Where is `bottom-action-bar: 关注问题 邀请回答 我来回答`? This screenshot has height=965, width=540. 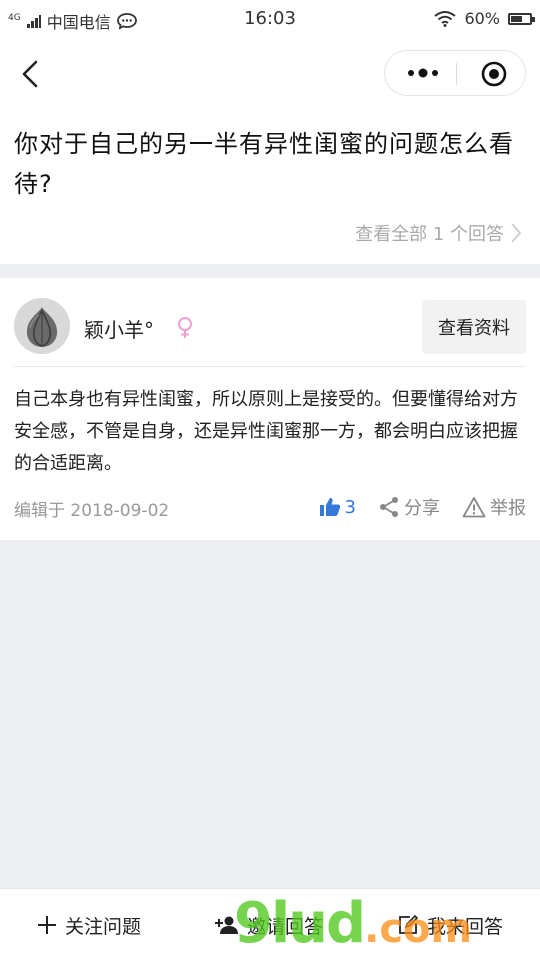
bottom-action-bar: 关注问题 邀请回答 我来回答 is located at coordinates (270, 924).